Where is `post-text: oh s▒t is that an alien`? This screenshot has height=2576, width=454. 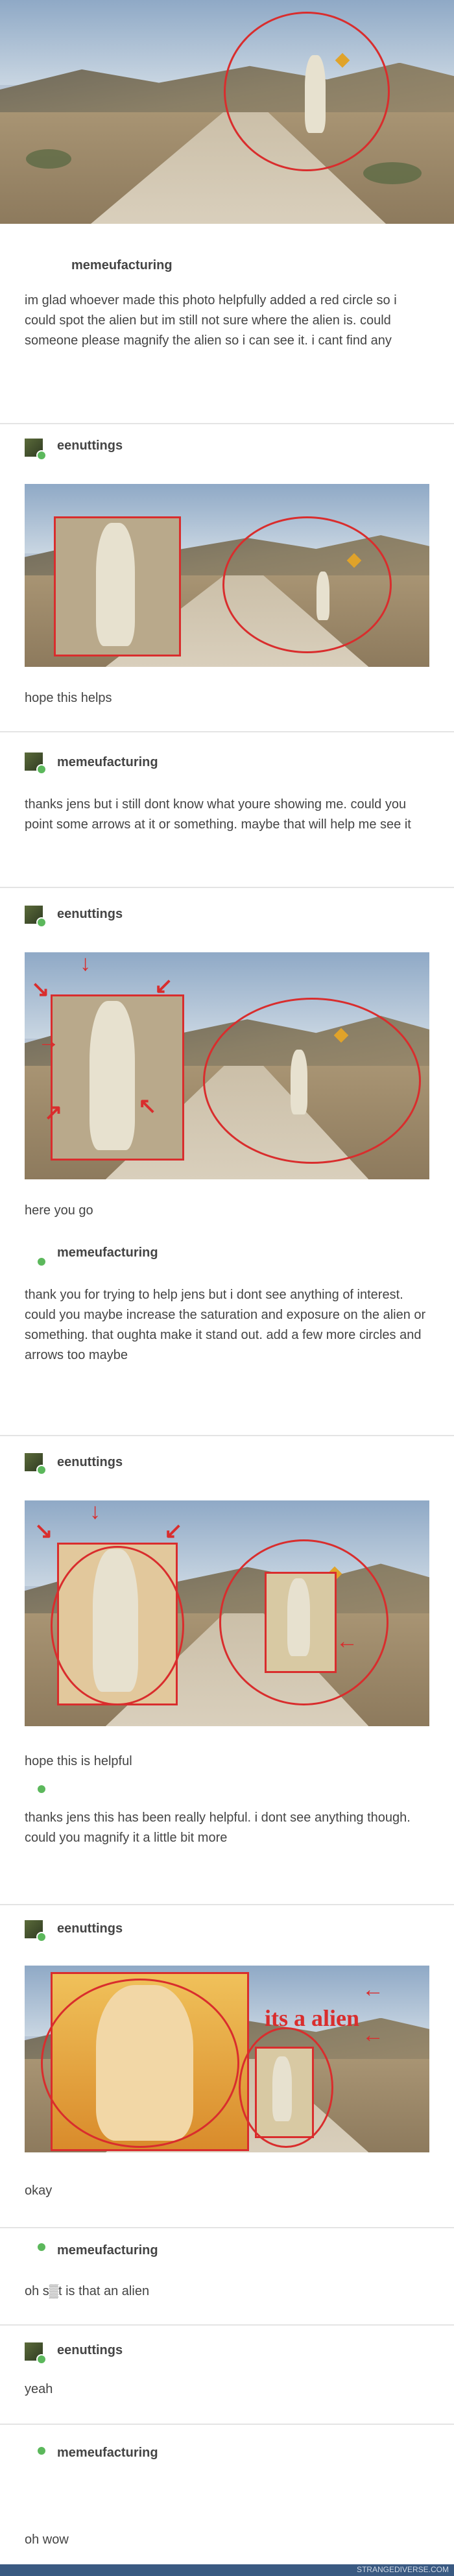 post-text: oh s▒t is that an alien is located at coordinates (87, 2291).